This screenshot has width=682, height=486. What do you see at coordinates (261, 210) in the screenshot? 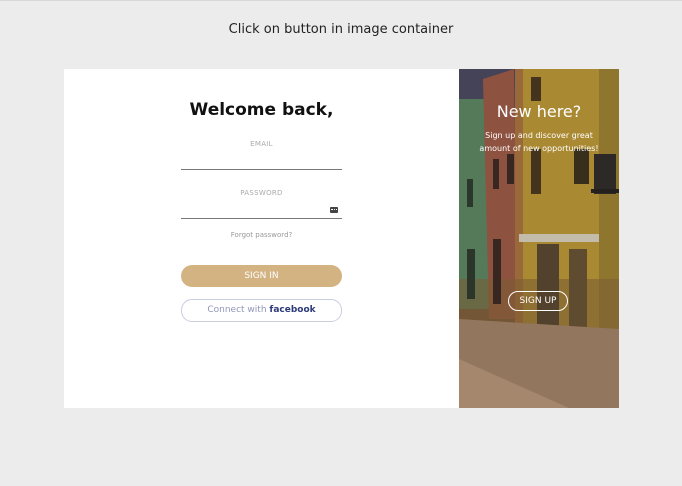
I see `password-input` at bounding box center [261, 210].